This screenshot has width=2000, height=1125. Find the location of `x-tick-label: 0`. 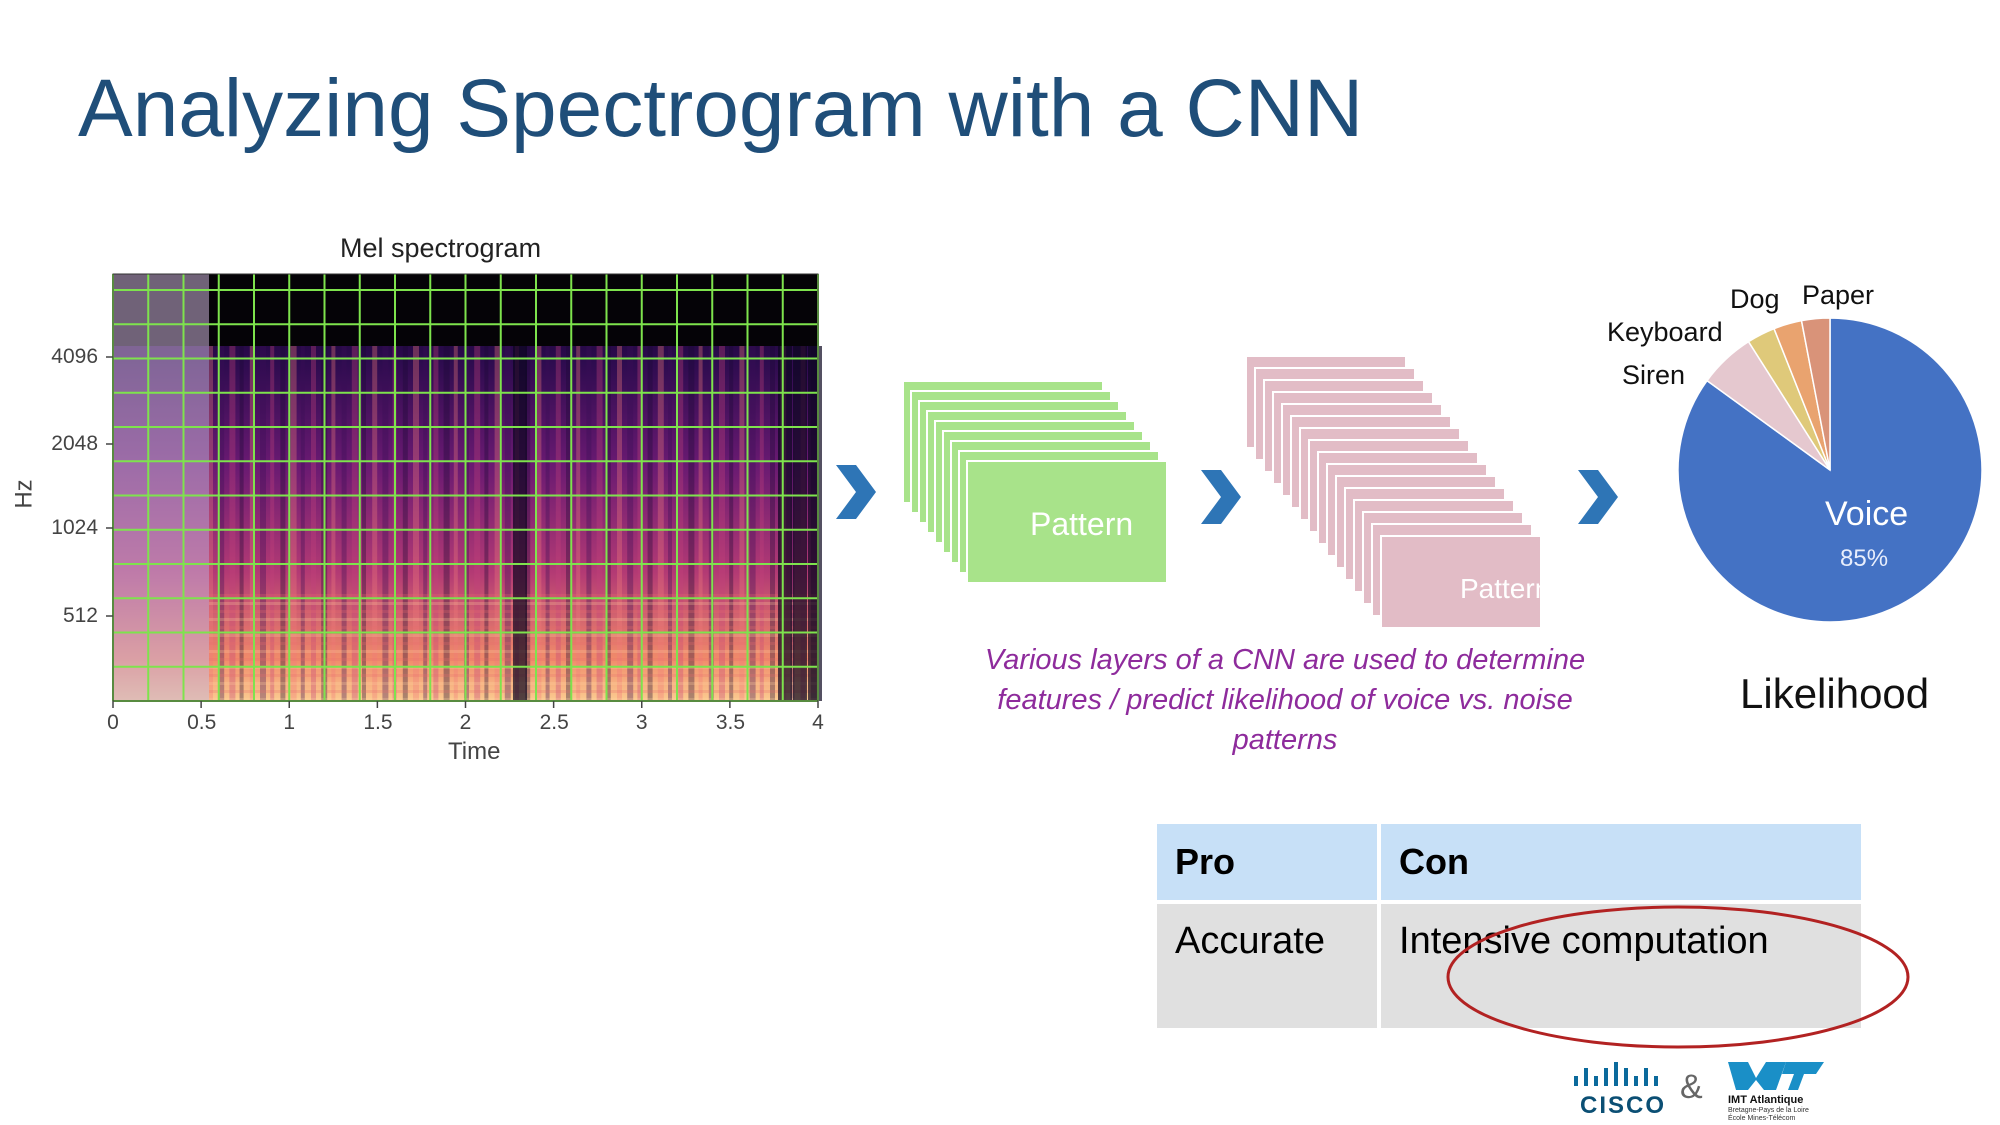

x-tick-label: 0 is located at coordinates (113, 722).